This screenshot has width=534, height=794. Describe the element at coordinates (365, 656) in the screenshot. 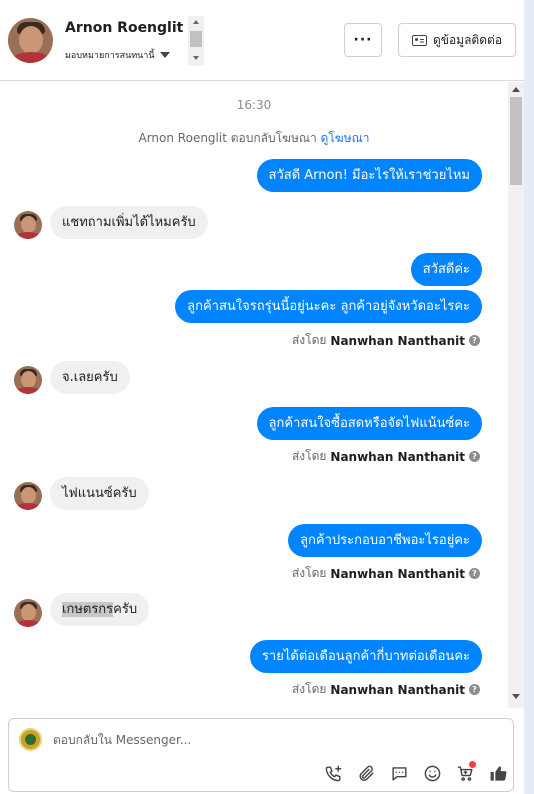

I see `outgoing-message: รายได้ต่อเดือนลูกค้ากี่บาทต่อเดือนคะ` at that location.